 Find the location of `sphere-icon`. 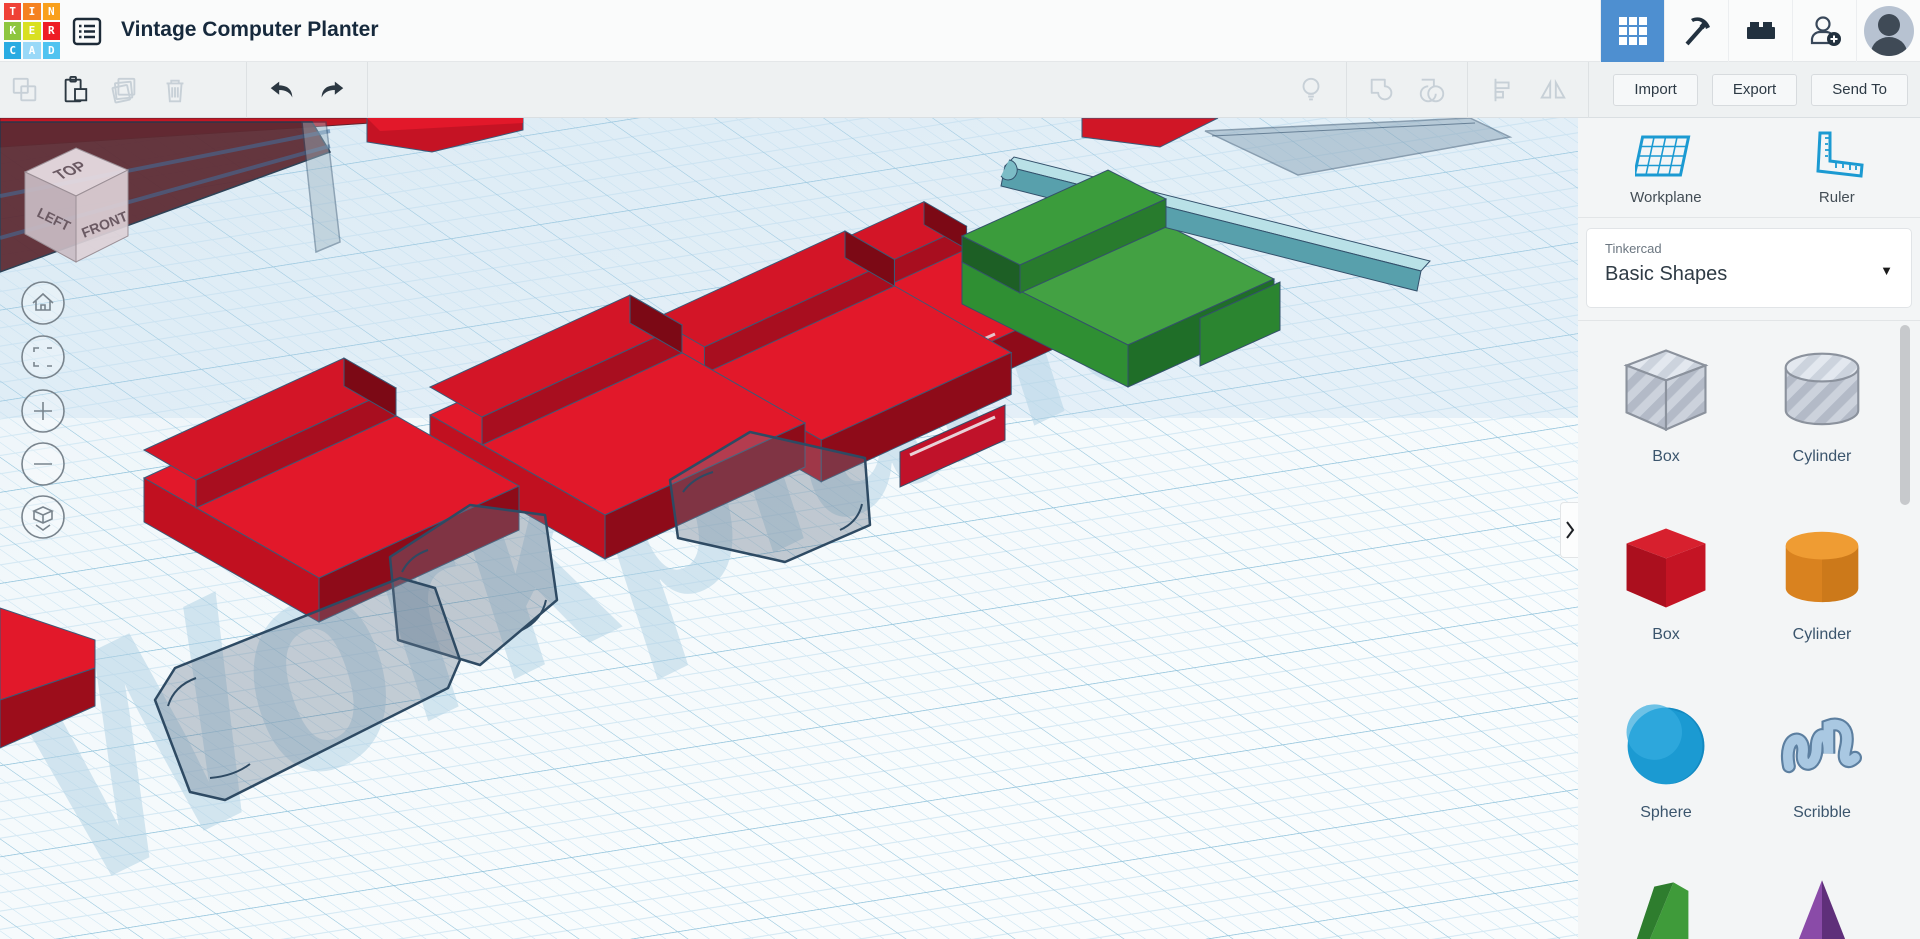

sphere-icon is located at coordinates (1665, 744).